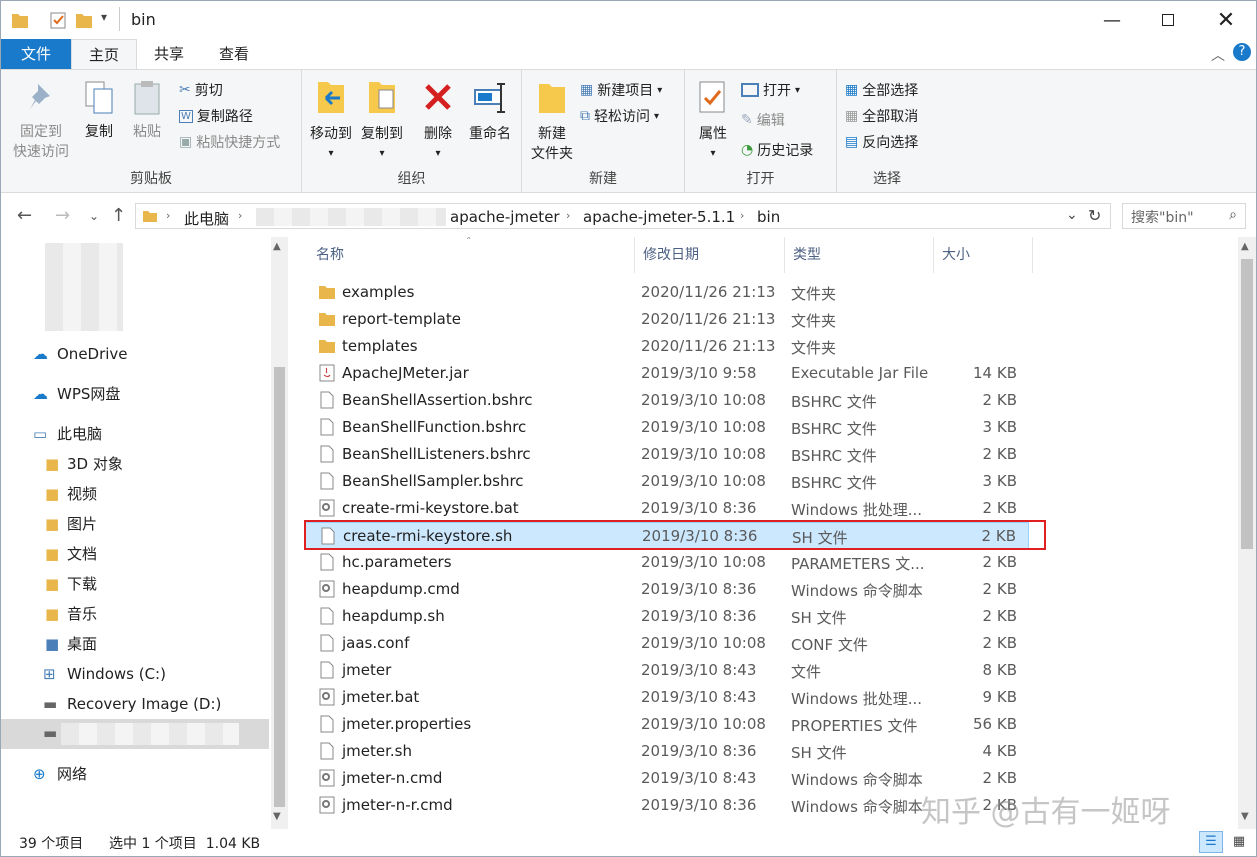 The image size is (1257, 857). What do you see at coordinates (1242, 52) in the screenshot?
I see `help-icon: ?` at bounding box center [1242, 52].